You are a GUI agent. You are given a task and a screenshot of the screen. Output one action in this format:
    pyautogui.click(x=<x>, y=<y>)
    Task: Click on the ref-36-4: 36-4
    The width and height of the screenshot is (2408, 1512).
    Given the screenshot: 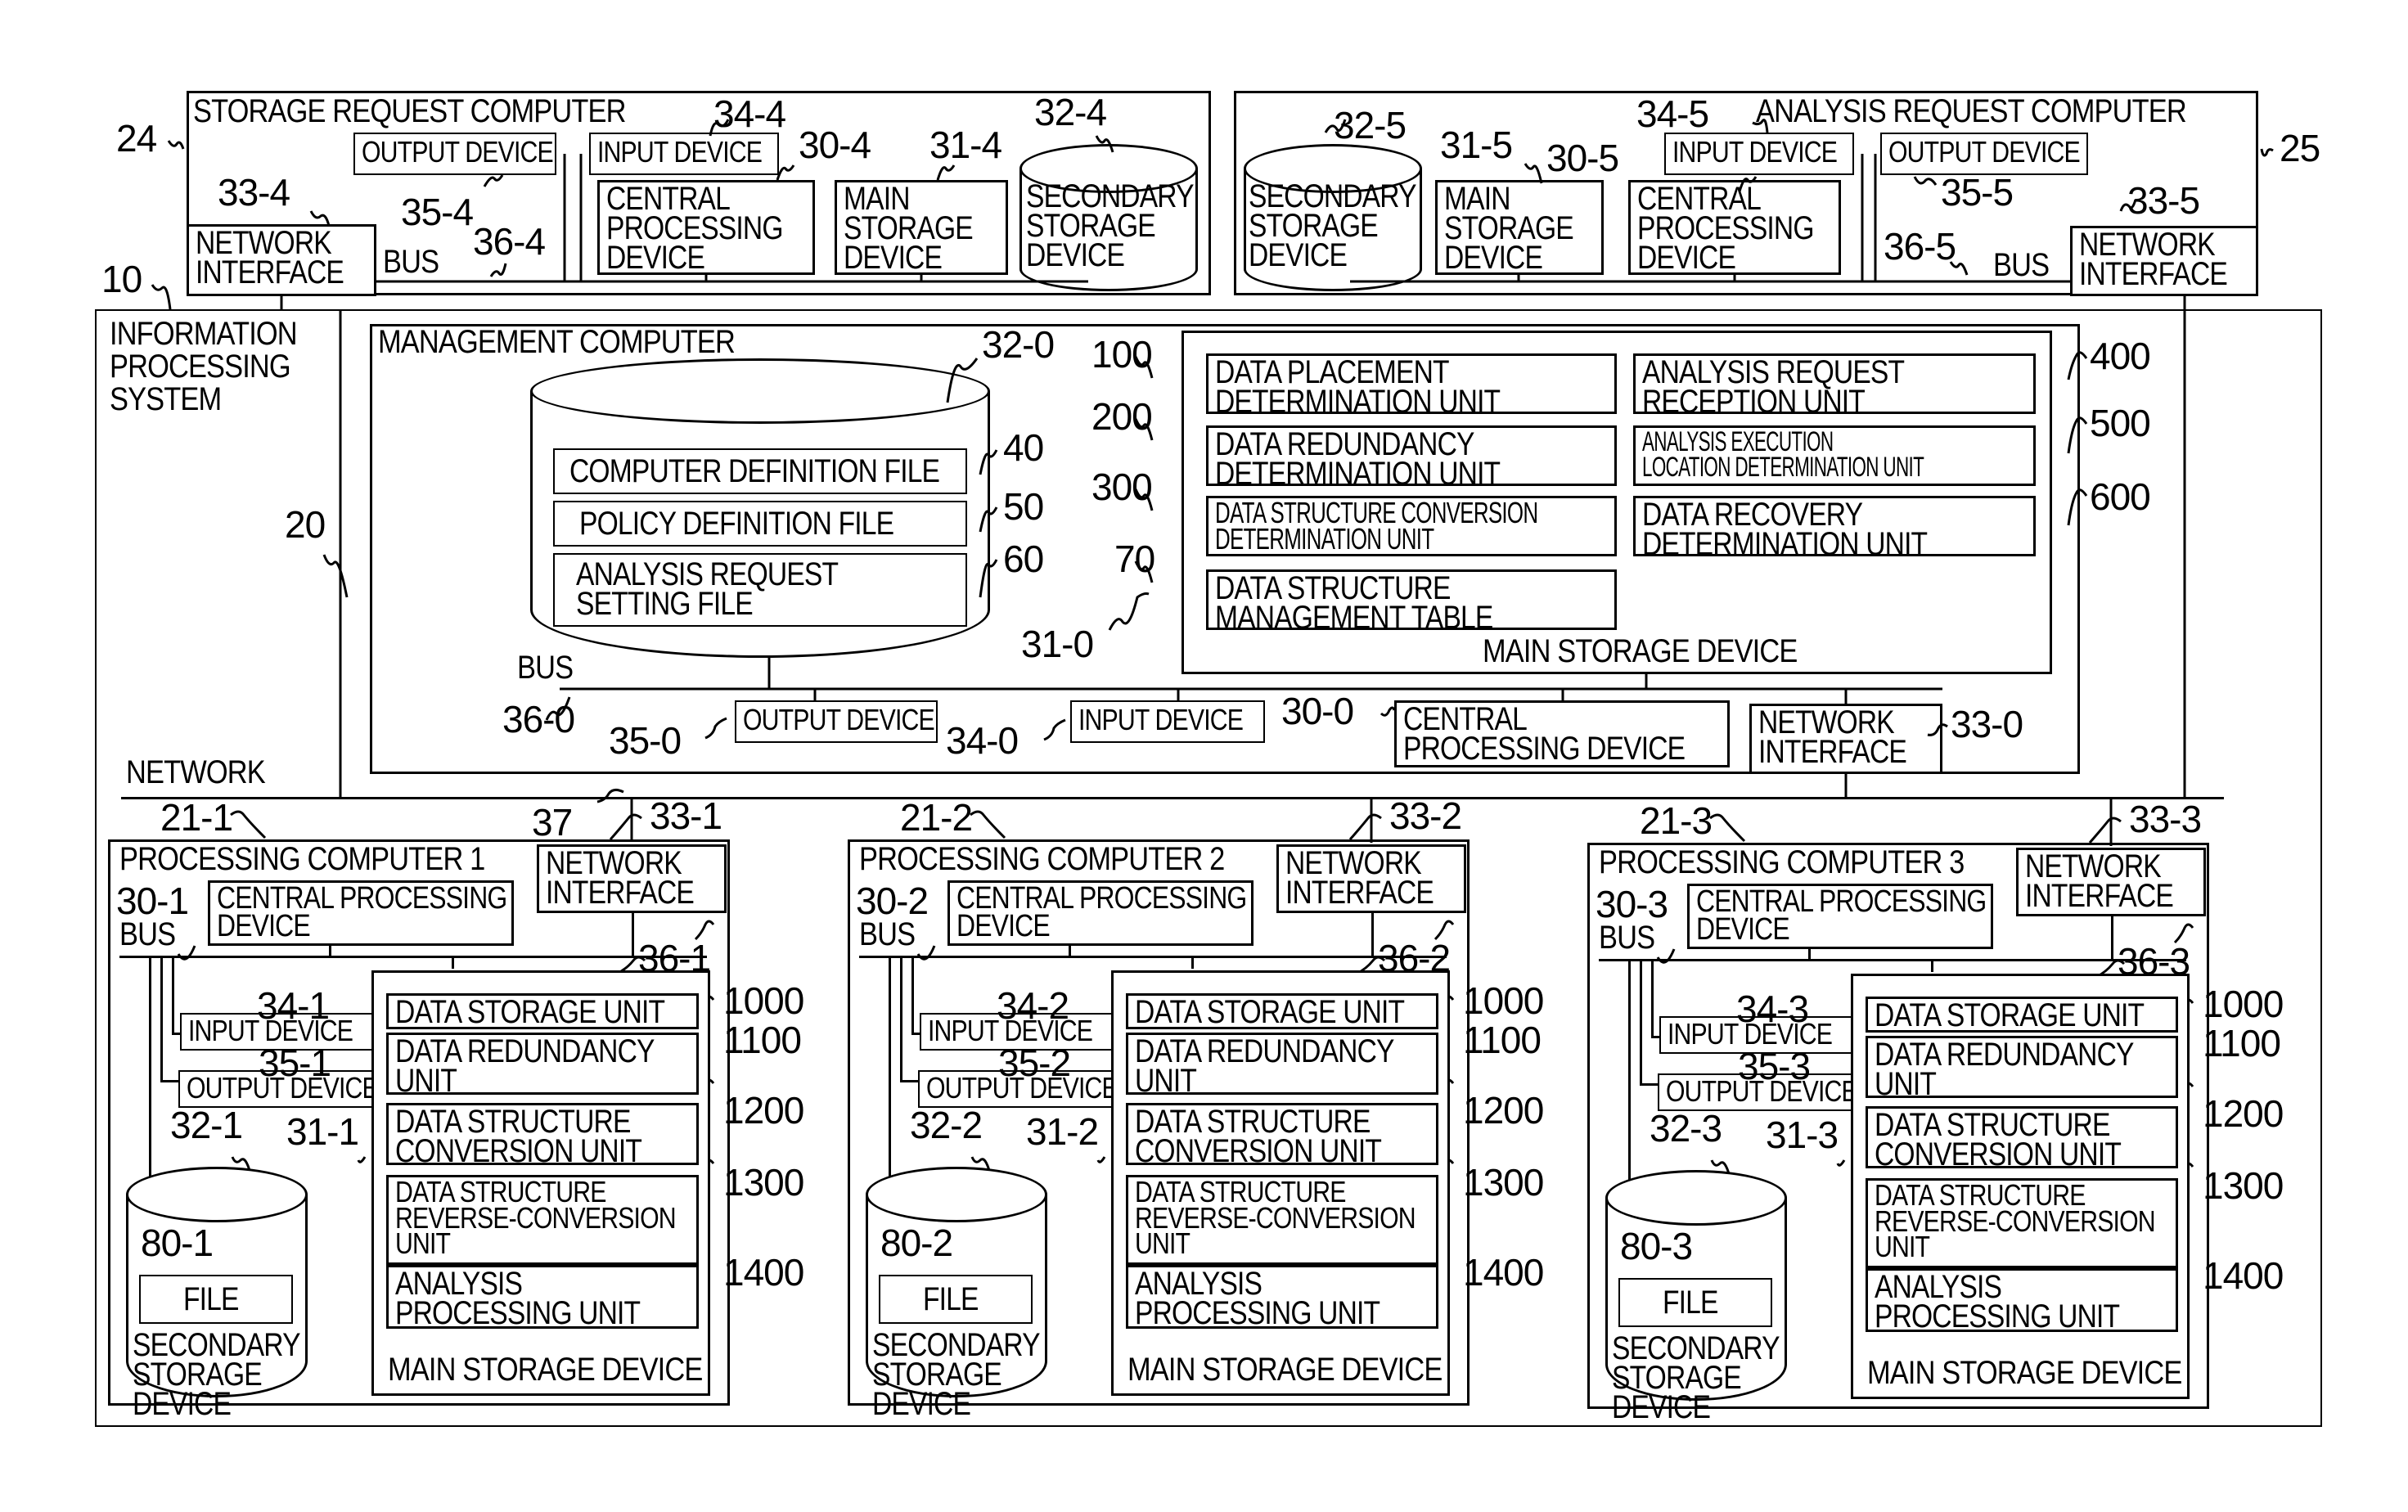 What is the action you would take?
    pyautogui.click(x=510, y=242)
    